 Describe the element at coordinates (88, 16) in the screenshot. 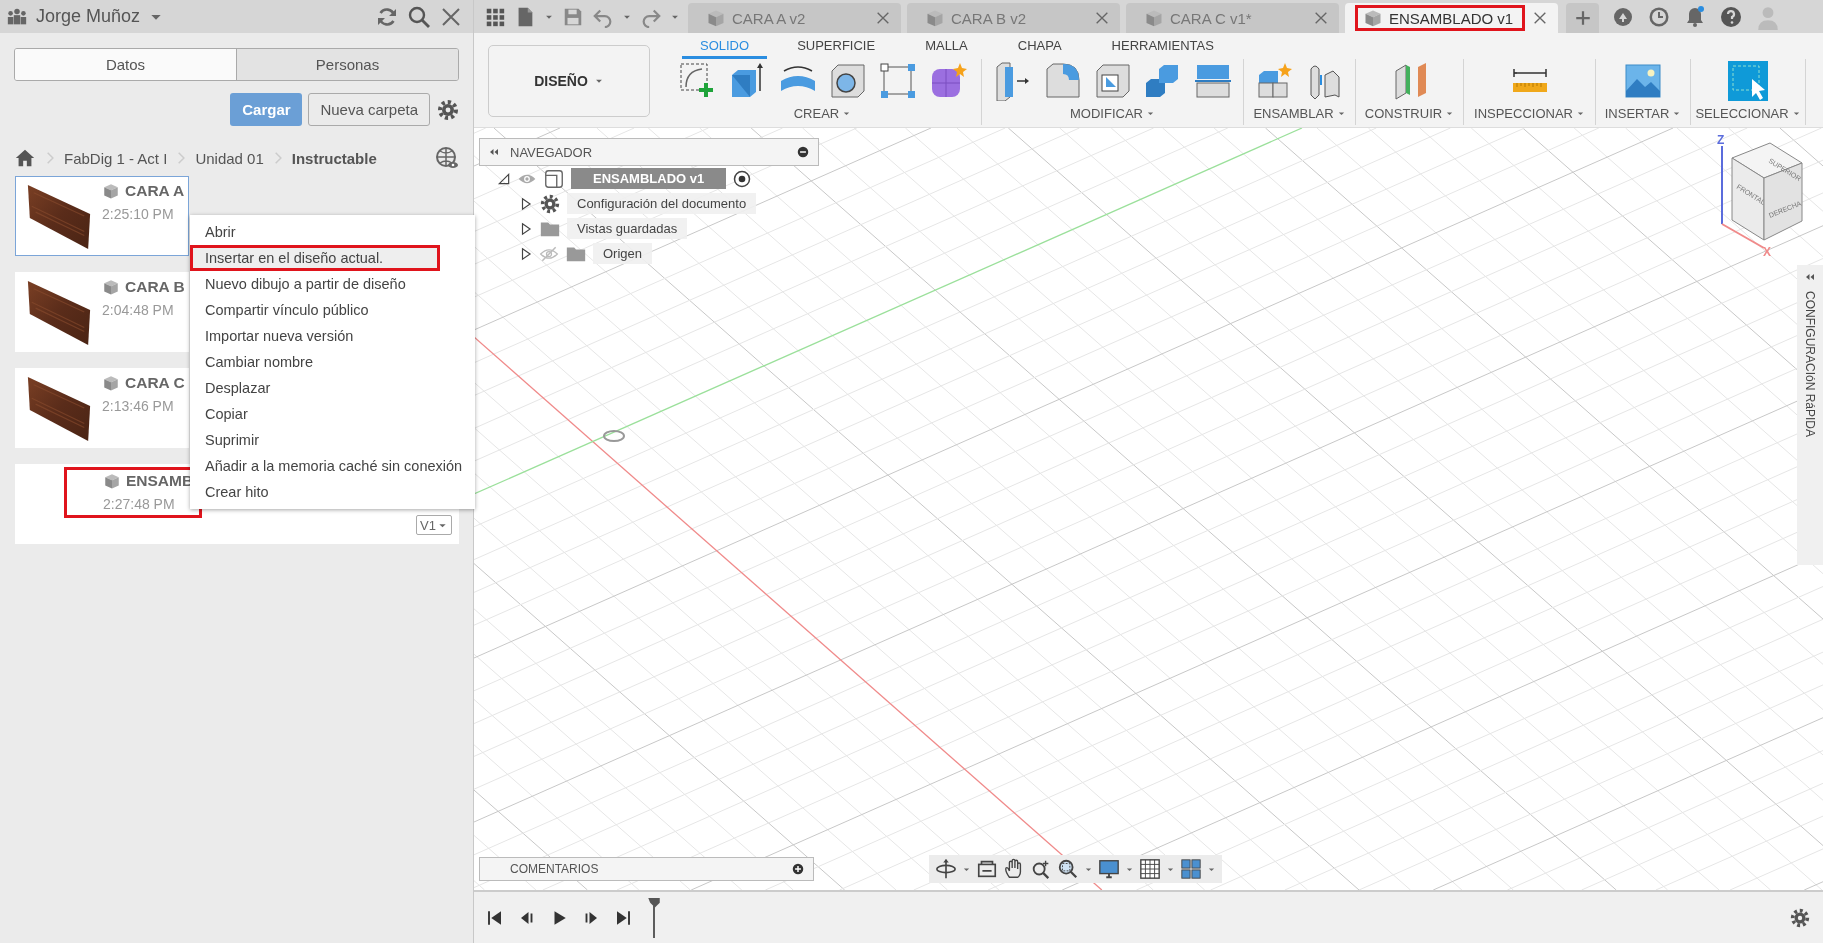

I see `user-name: Jorge Muñoz` at that location.